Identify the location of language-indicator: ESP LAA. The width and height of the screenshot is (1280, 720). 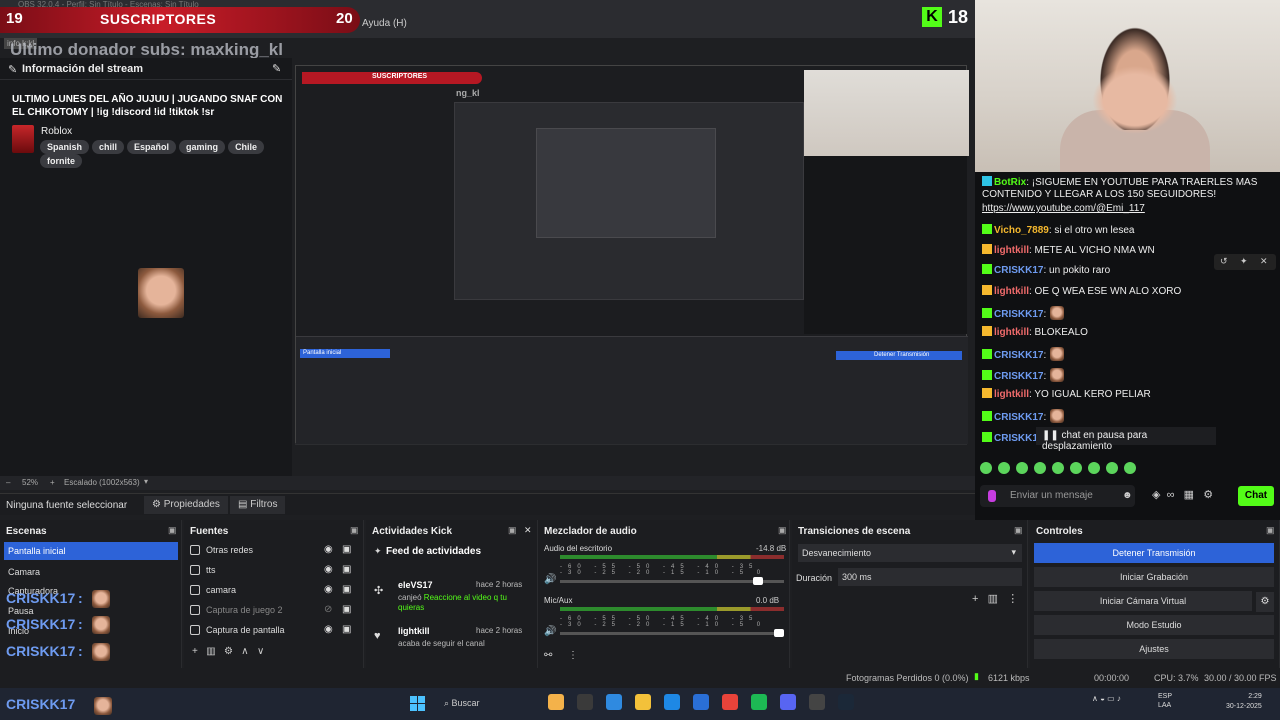
(1165, 701).